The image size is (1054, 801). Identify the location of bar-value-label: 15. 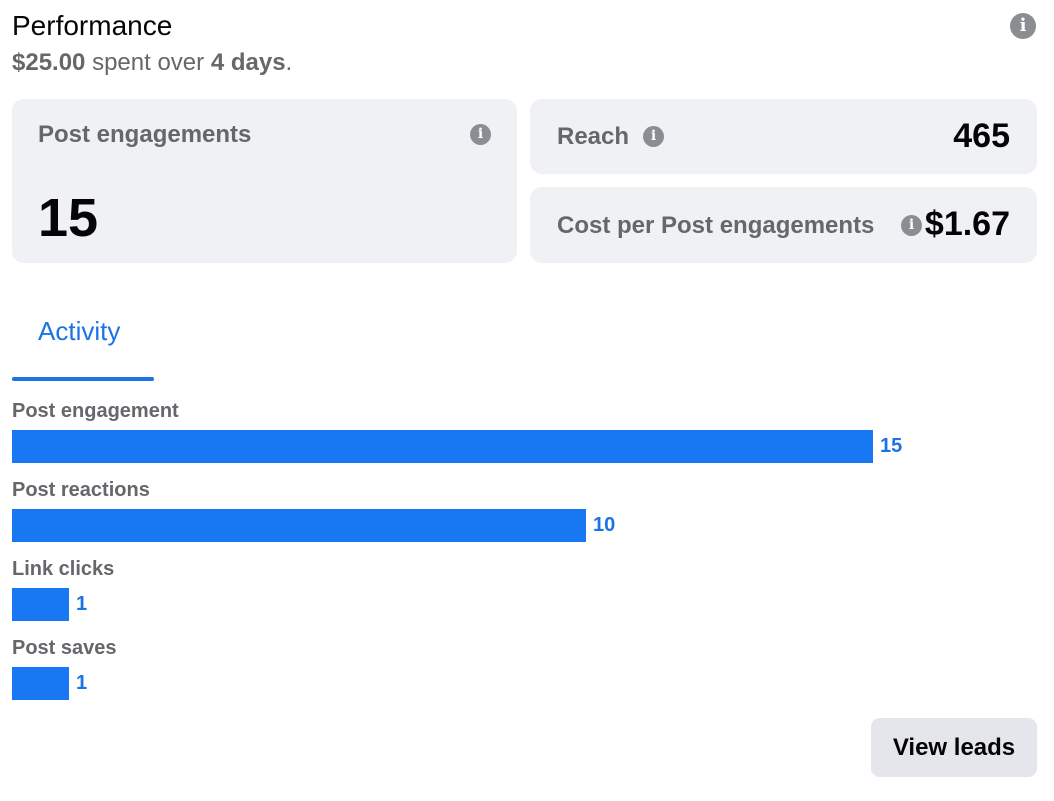
(891, 446).